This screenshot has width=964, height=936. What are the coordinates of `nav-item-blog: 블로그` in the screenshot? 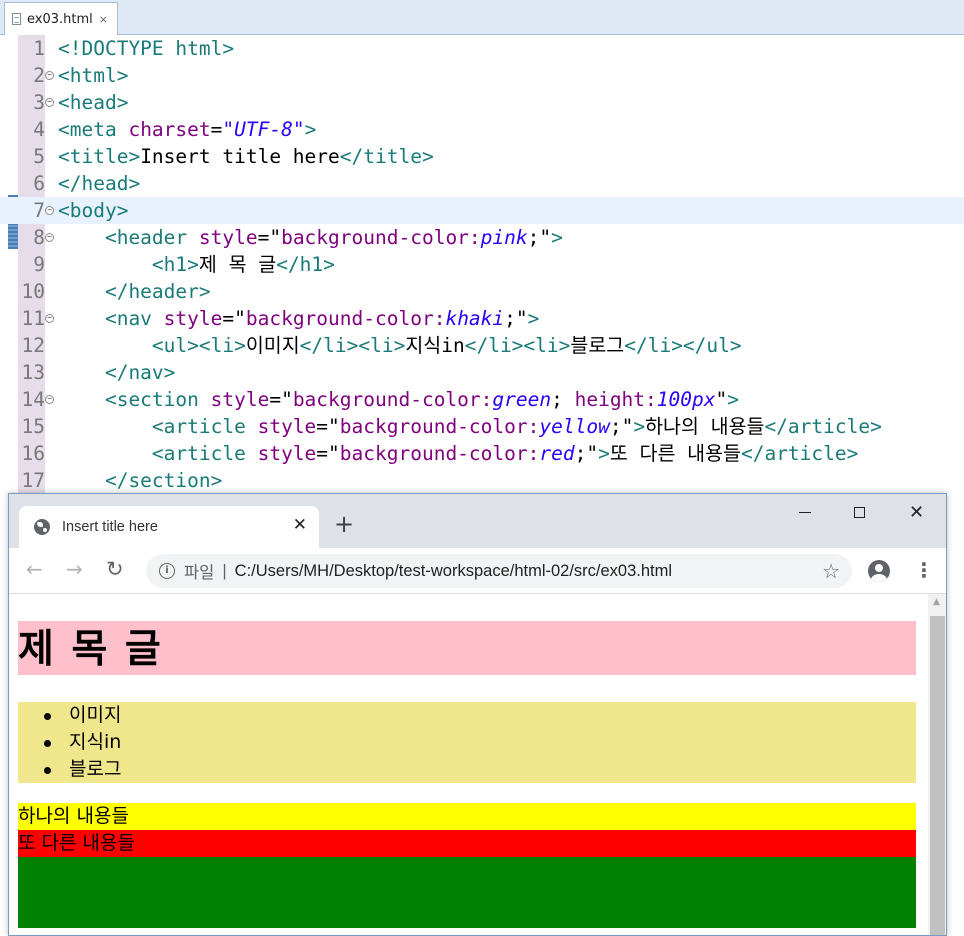 It's located at (467, 769).